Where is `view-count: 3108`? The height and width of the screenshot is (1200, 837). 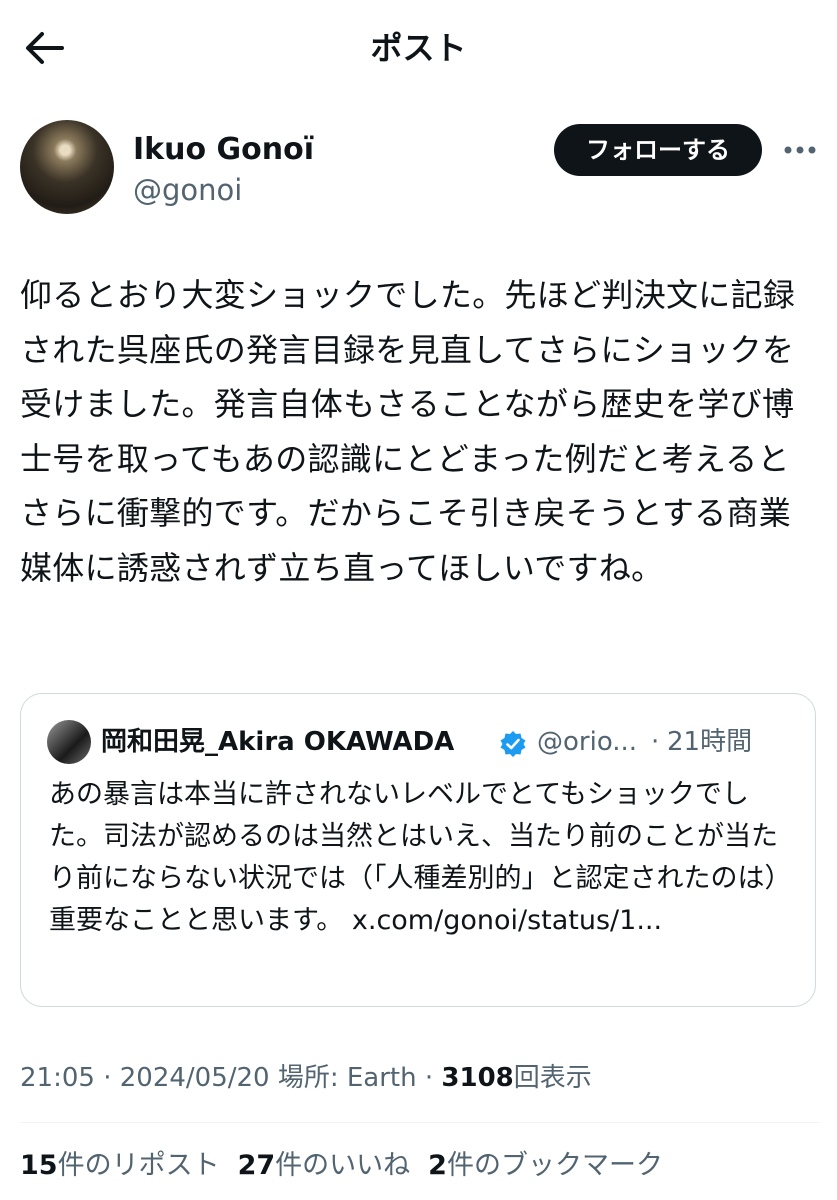 view-count: 3108 is located at coordinates (477, 1078).